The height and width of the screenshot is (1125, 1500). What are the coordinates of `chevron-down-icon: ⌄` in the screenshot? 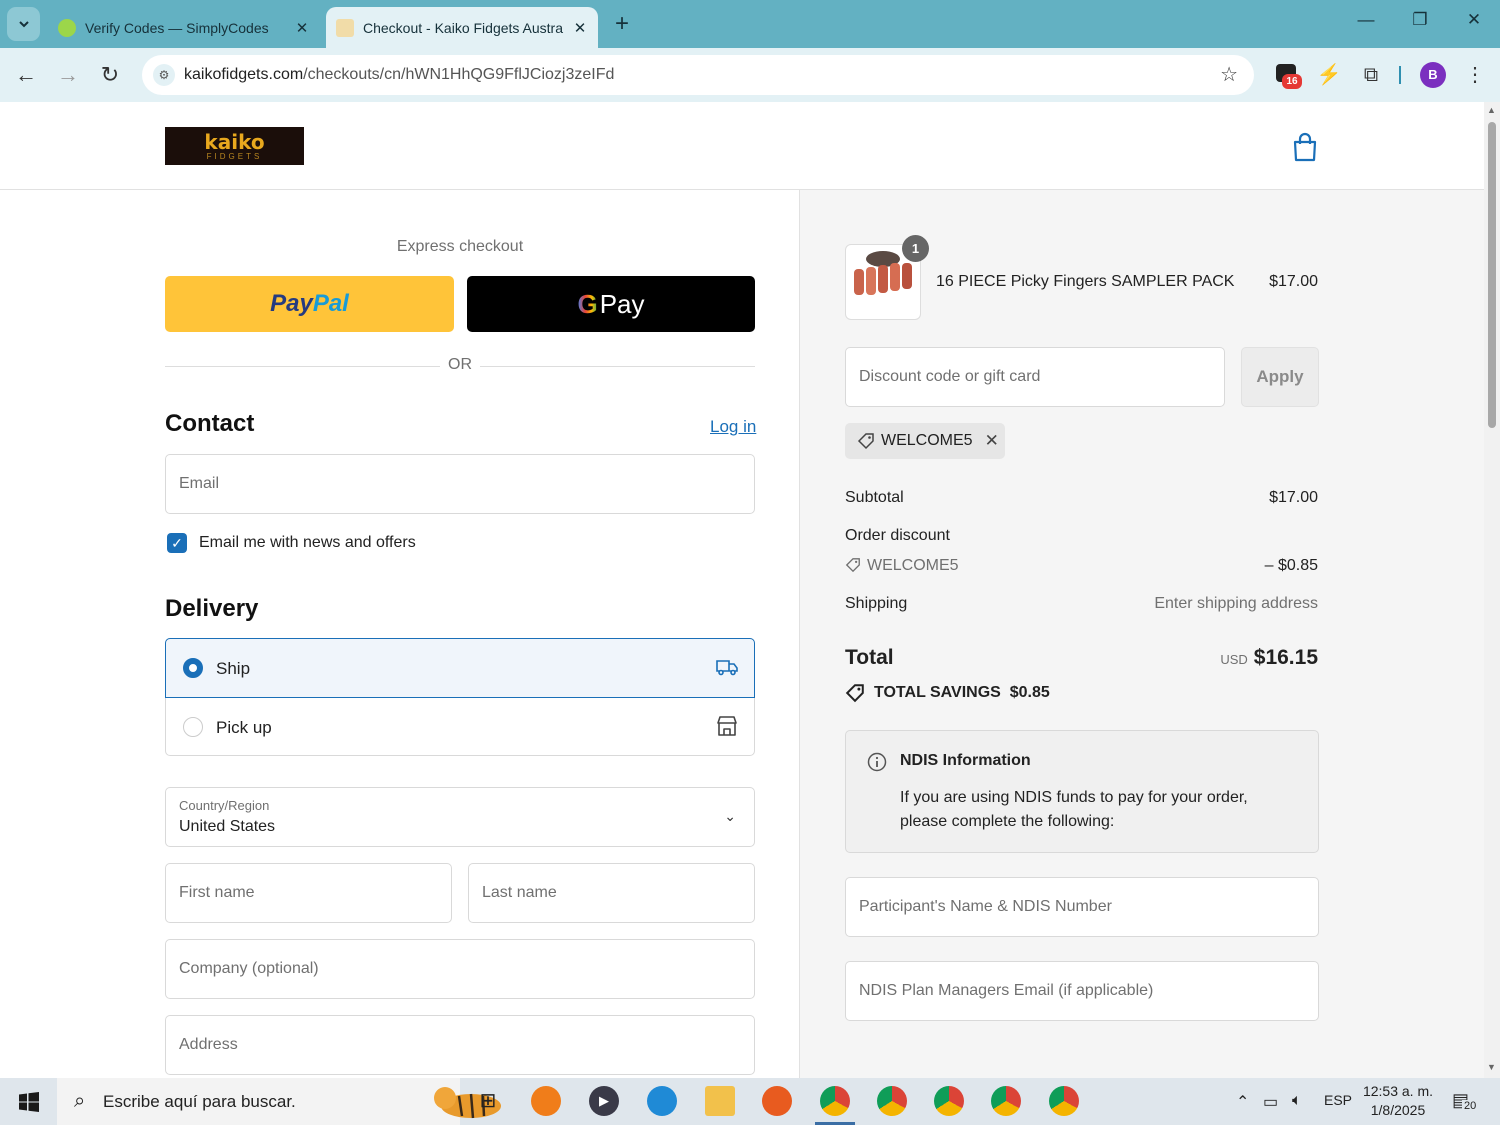 It's located at (730, 816).